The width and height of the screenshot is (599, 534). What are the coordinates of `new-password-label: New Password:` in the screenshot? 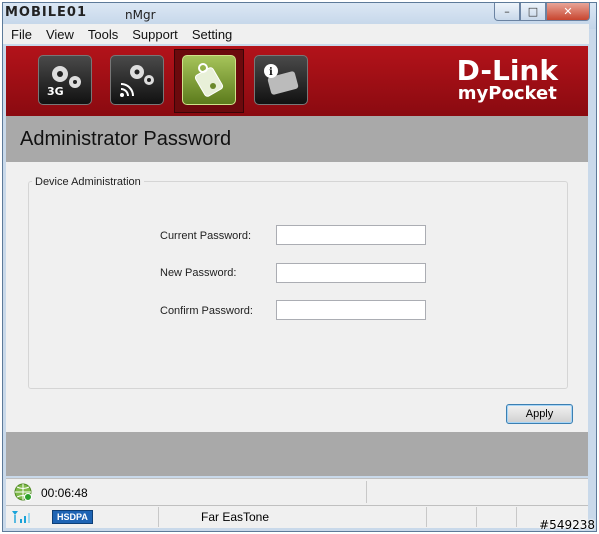 It's located at (198, 273).